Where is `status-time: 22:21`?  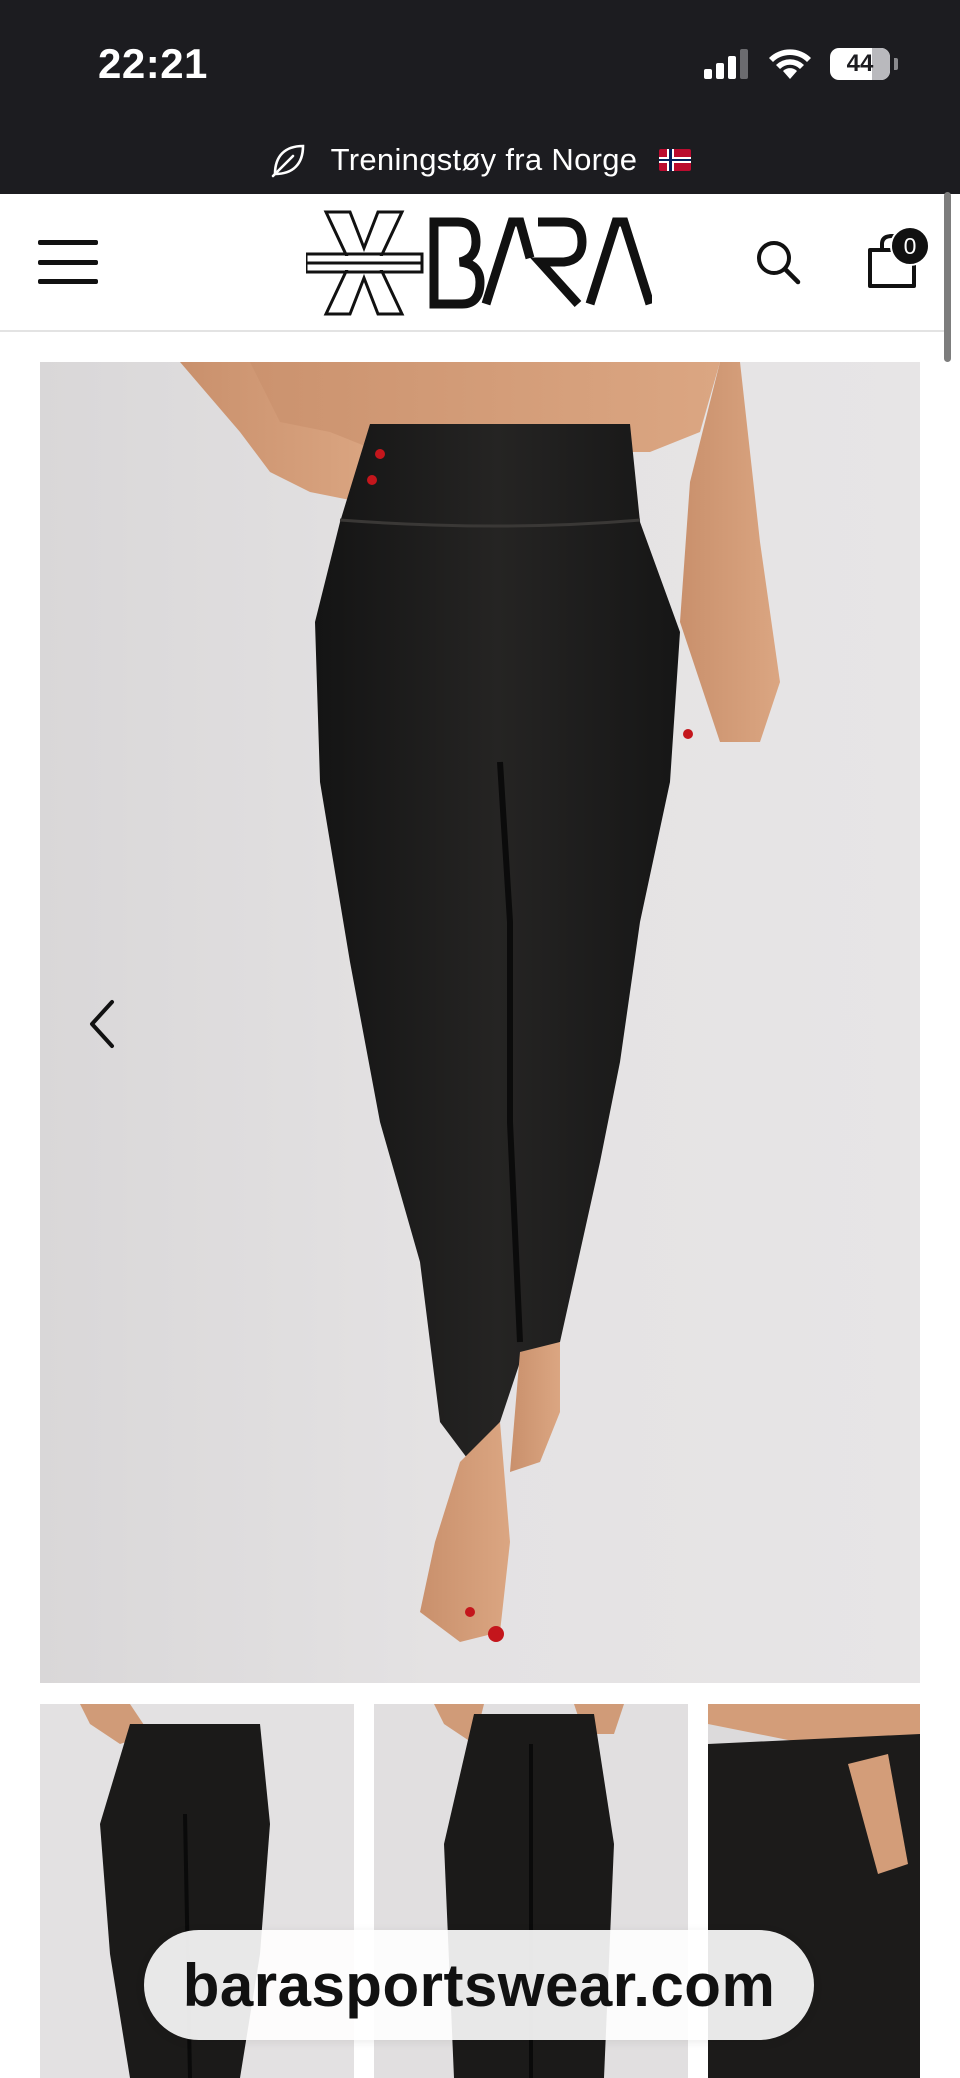 status-time: 22:21 is located at coordinates (153, 63).